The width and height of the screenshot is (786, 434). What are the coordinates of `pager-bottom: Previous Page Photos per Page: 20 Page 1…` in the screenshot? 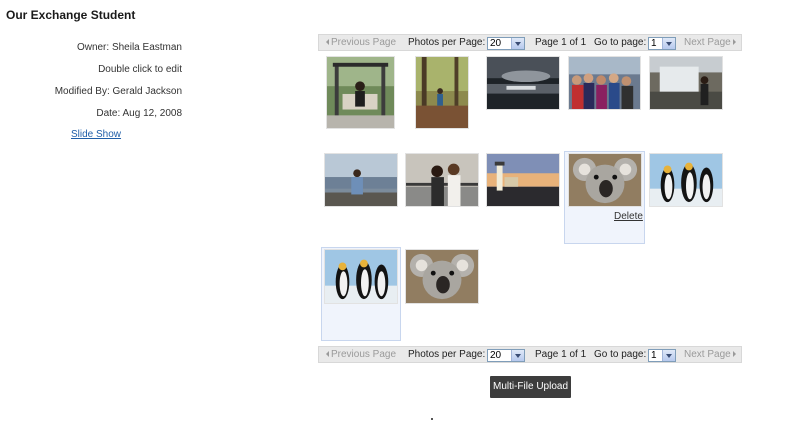 It's located at (530, 354).